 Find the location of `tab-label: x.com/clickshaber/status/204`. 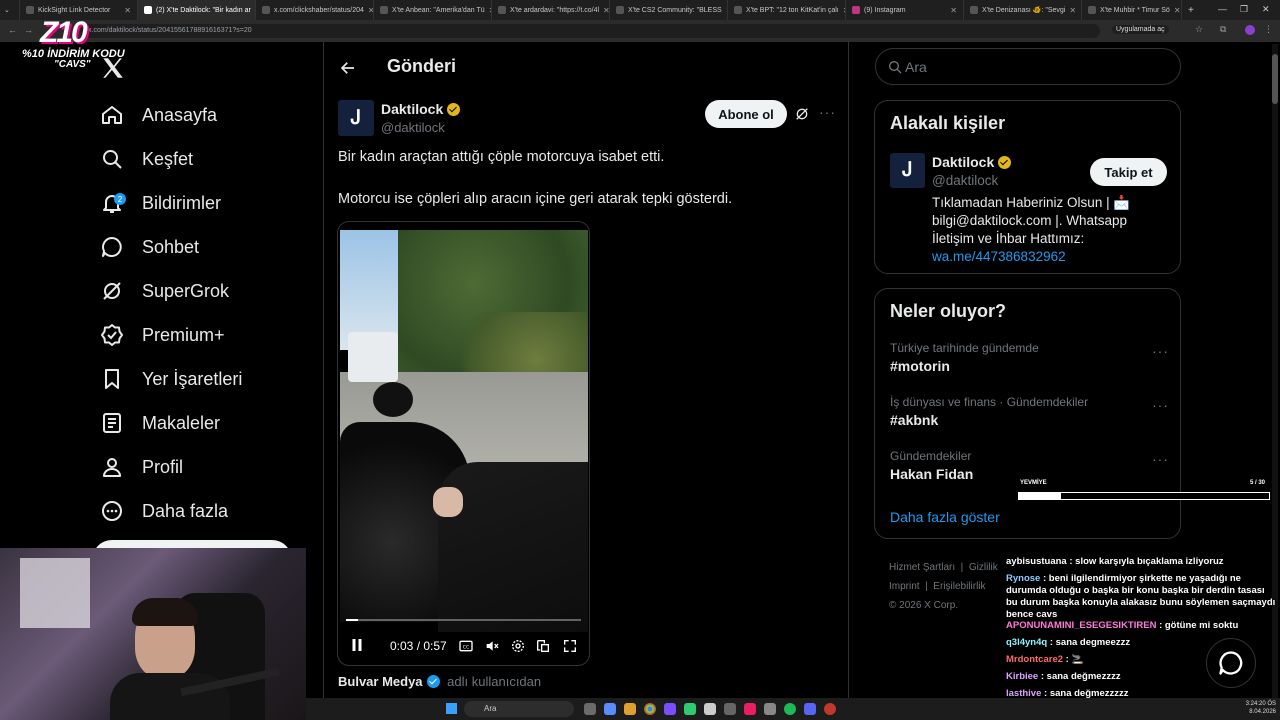

tab-label: x.com/clickshaber/status/204 is located at coordinates (319, 10).